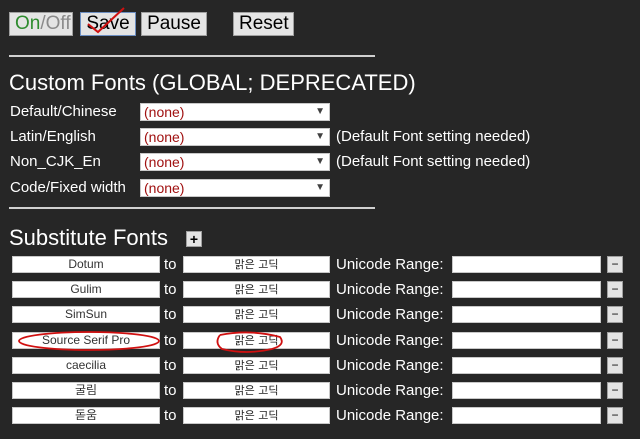 This screenshot has width=640, height=439. Describe the element at coordinates (235, 112) in the screenshot. I see `default-chinese-select: (none) ▼` at that location.